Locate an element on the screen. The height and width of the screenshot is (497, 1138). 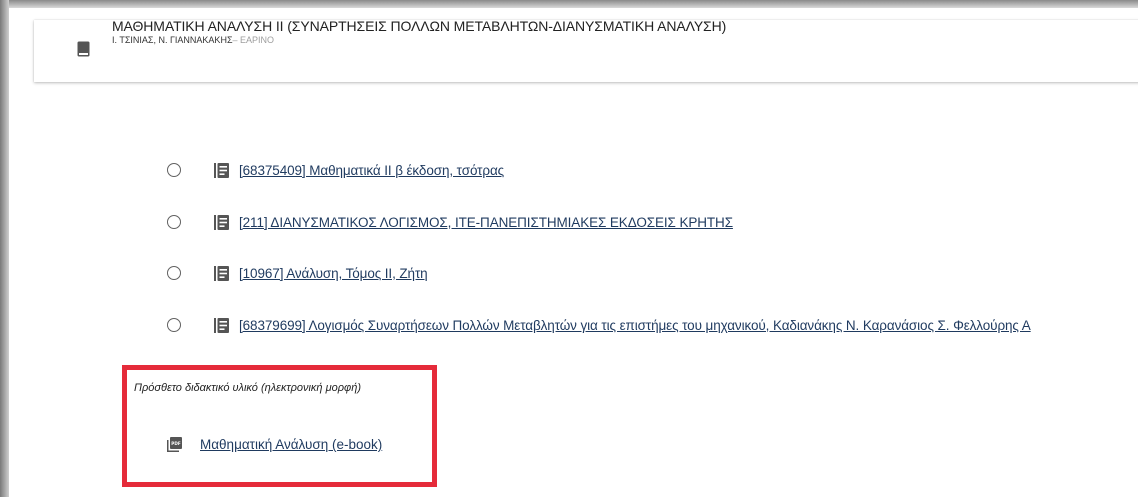
svg-text: PDF is located at coordinates (176, 443).